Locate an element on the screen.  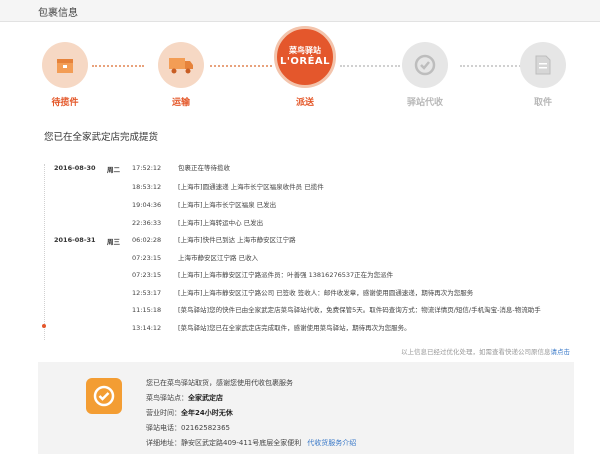
station-name-value: 全家武定店 is located at coordinates (205, 398).